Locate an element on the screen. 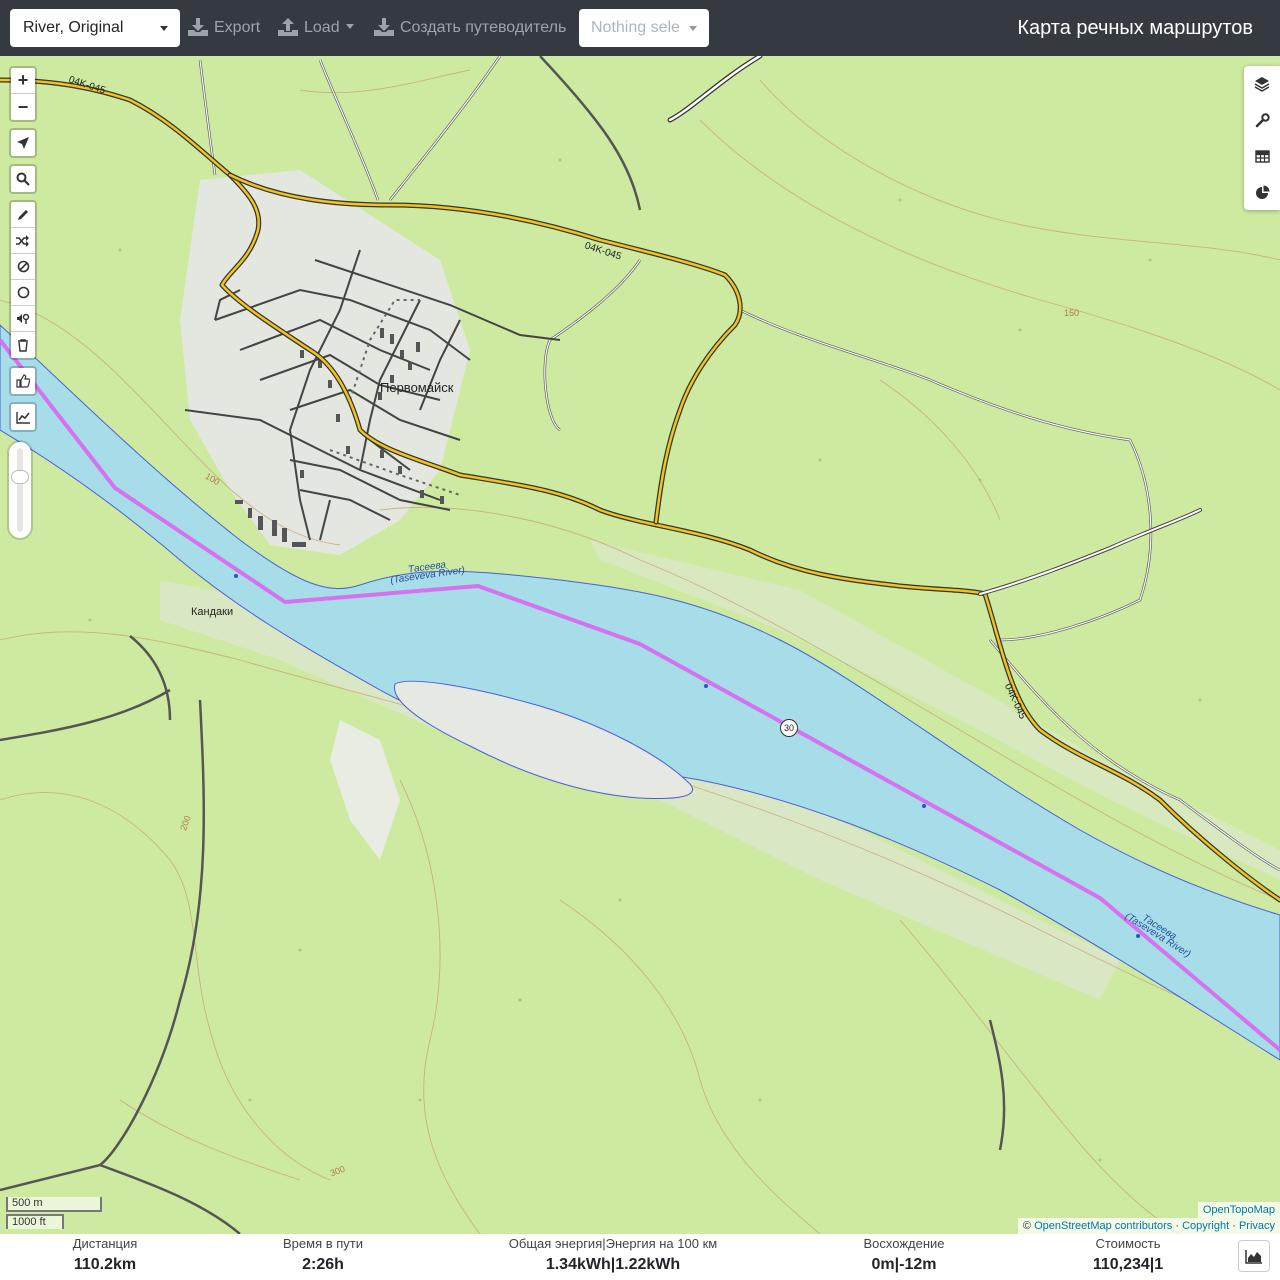 The height and width of the screenshot is (1280, 1280). selection-placeholder: Nothing sele is located at coordinates (635, 27).